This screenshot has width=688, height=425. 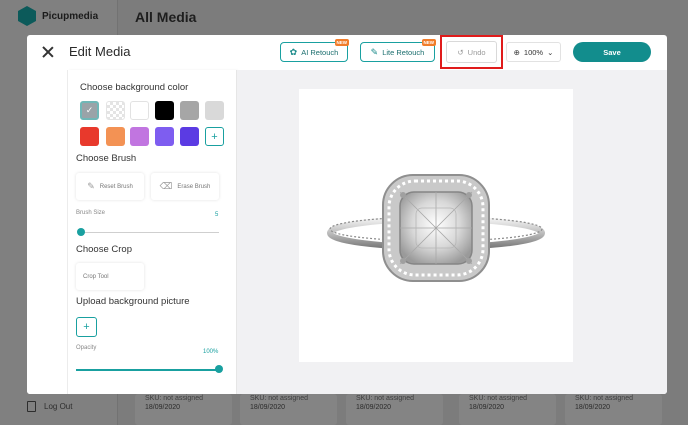 What do you see at coordinates (147, 370) in the screenshot?
I see `opacity-slider` at bounding box center [147, 370].